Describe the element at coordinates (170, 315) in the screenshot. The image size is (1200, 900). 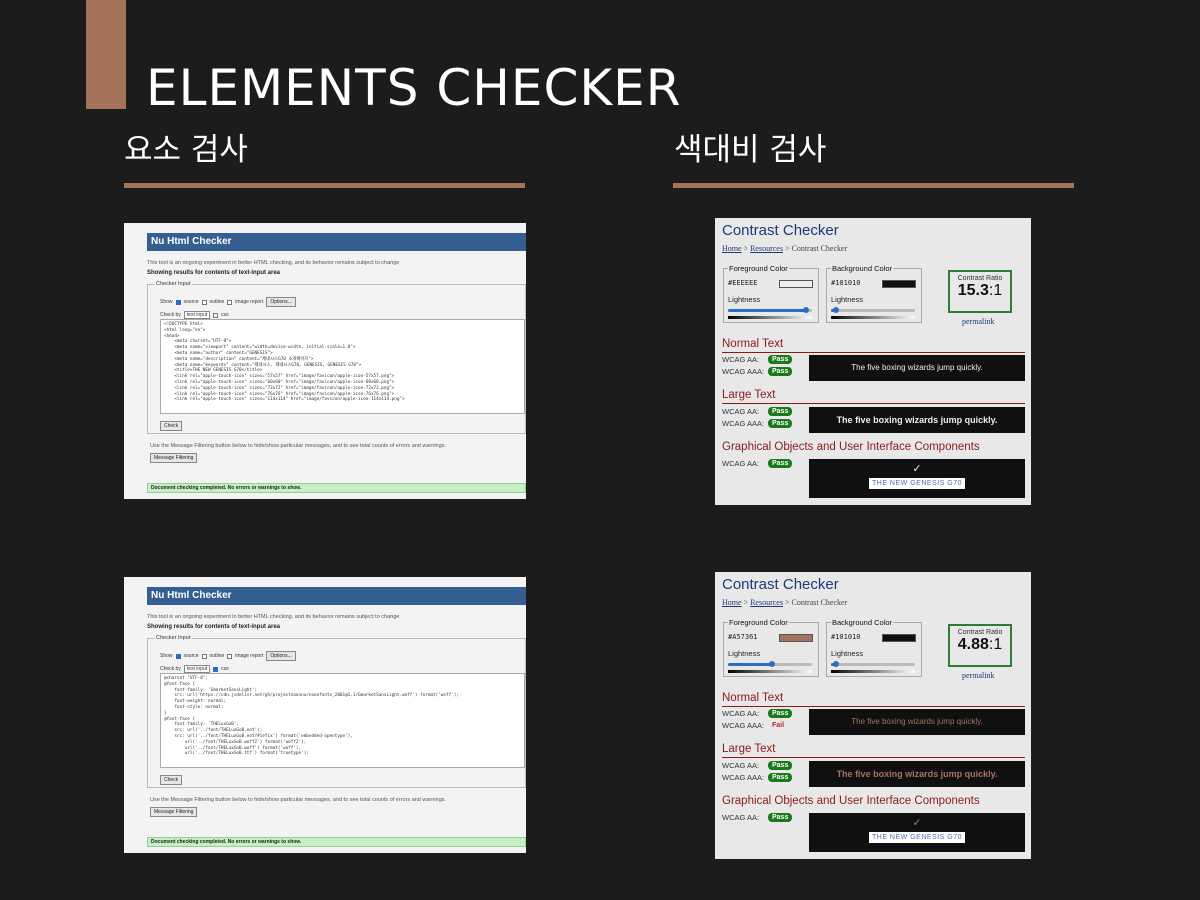
I see `check-by-label: Check by` at that location.